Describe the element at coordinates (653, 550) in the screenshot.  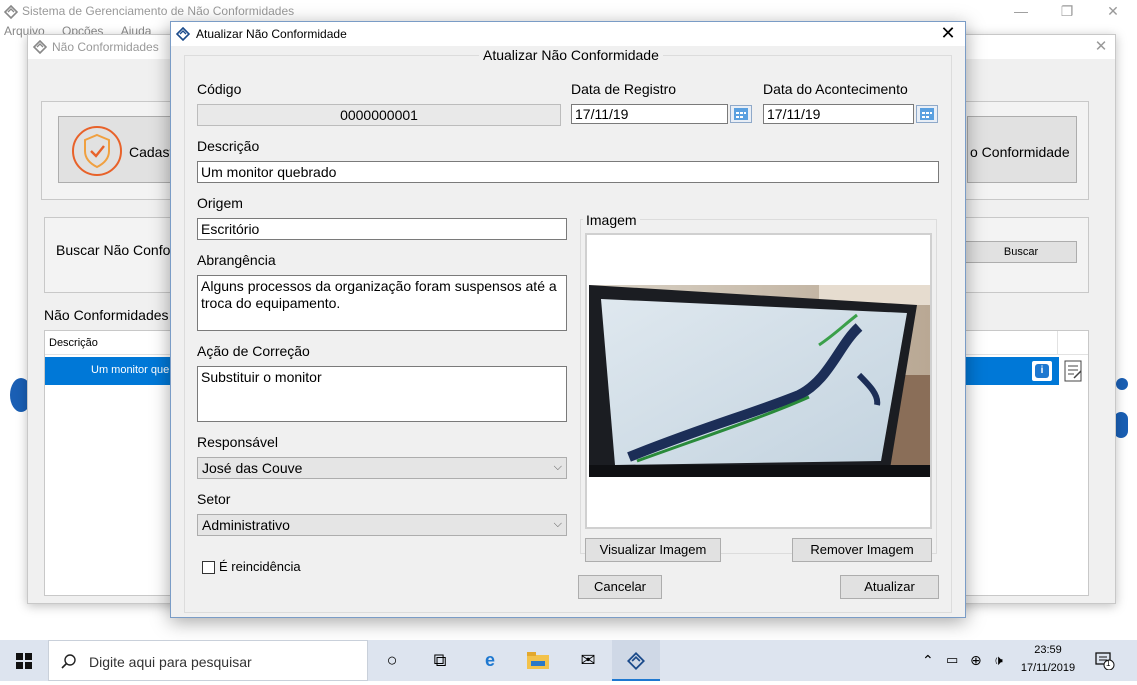
I see `view-image-button: Visualizar Imagem` at that location.